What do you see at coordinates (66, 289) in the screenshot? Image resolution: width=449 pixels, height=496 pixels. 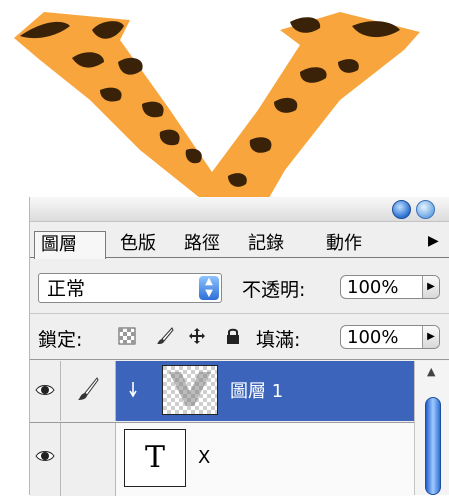 I see `blend-mode-value: 正常` at bounding box center [66, 289].